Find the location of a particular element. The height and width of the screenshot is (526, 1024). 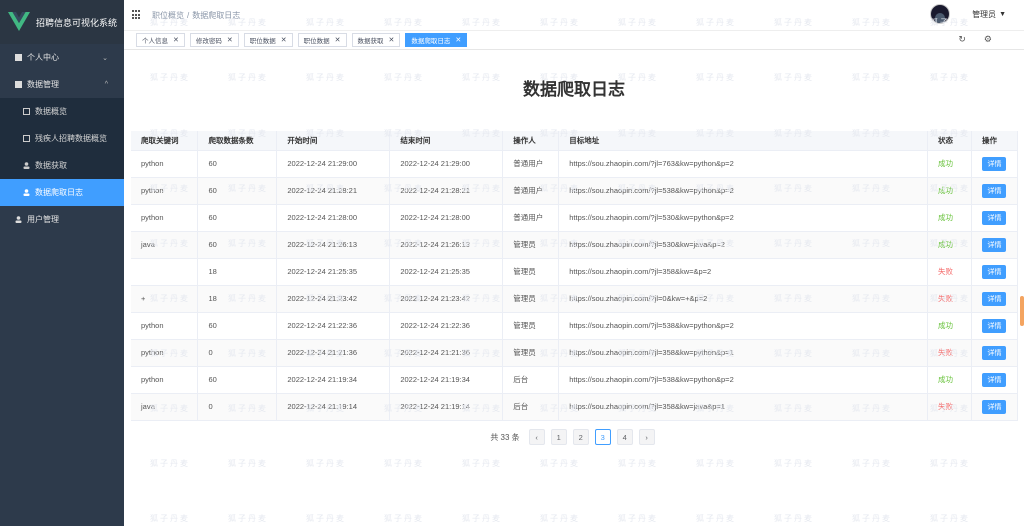

tag-label: 修改密码 is located at coordinates (208, 41).